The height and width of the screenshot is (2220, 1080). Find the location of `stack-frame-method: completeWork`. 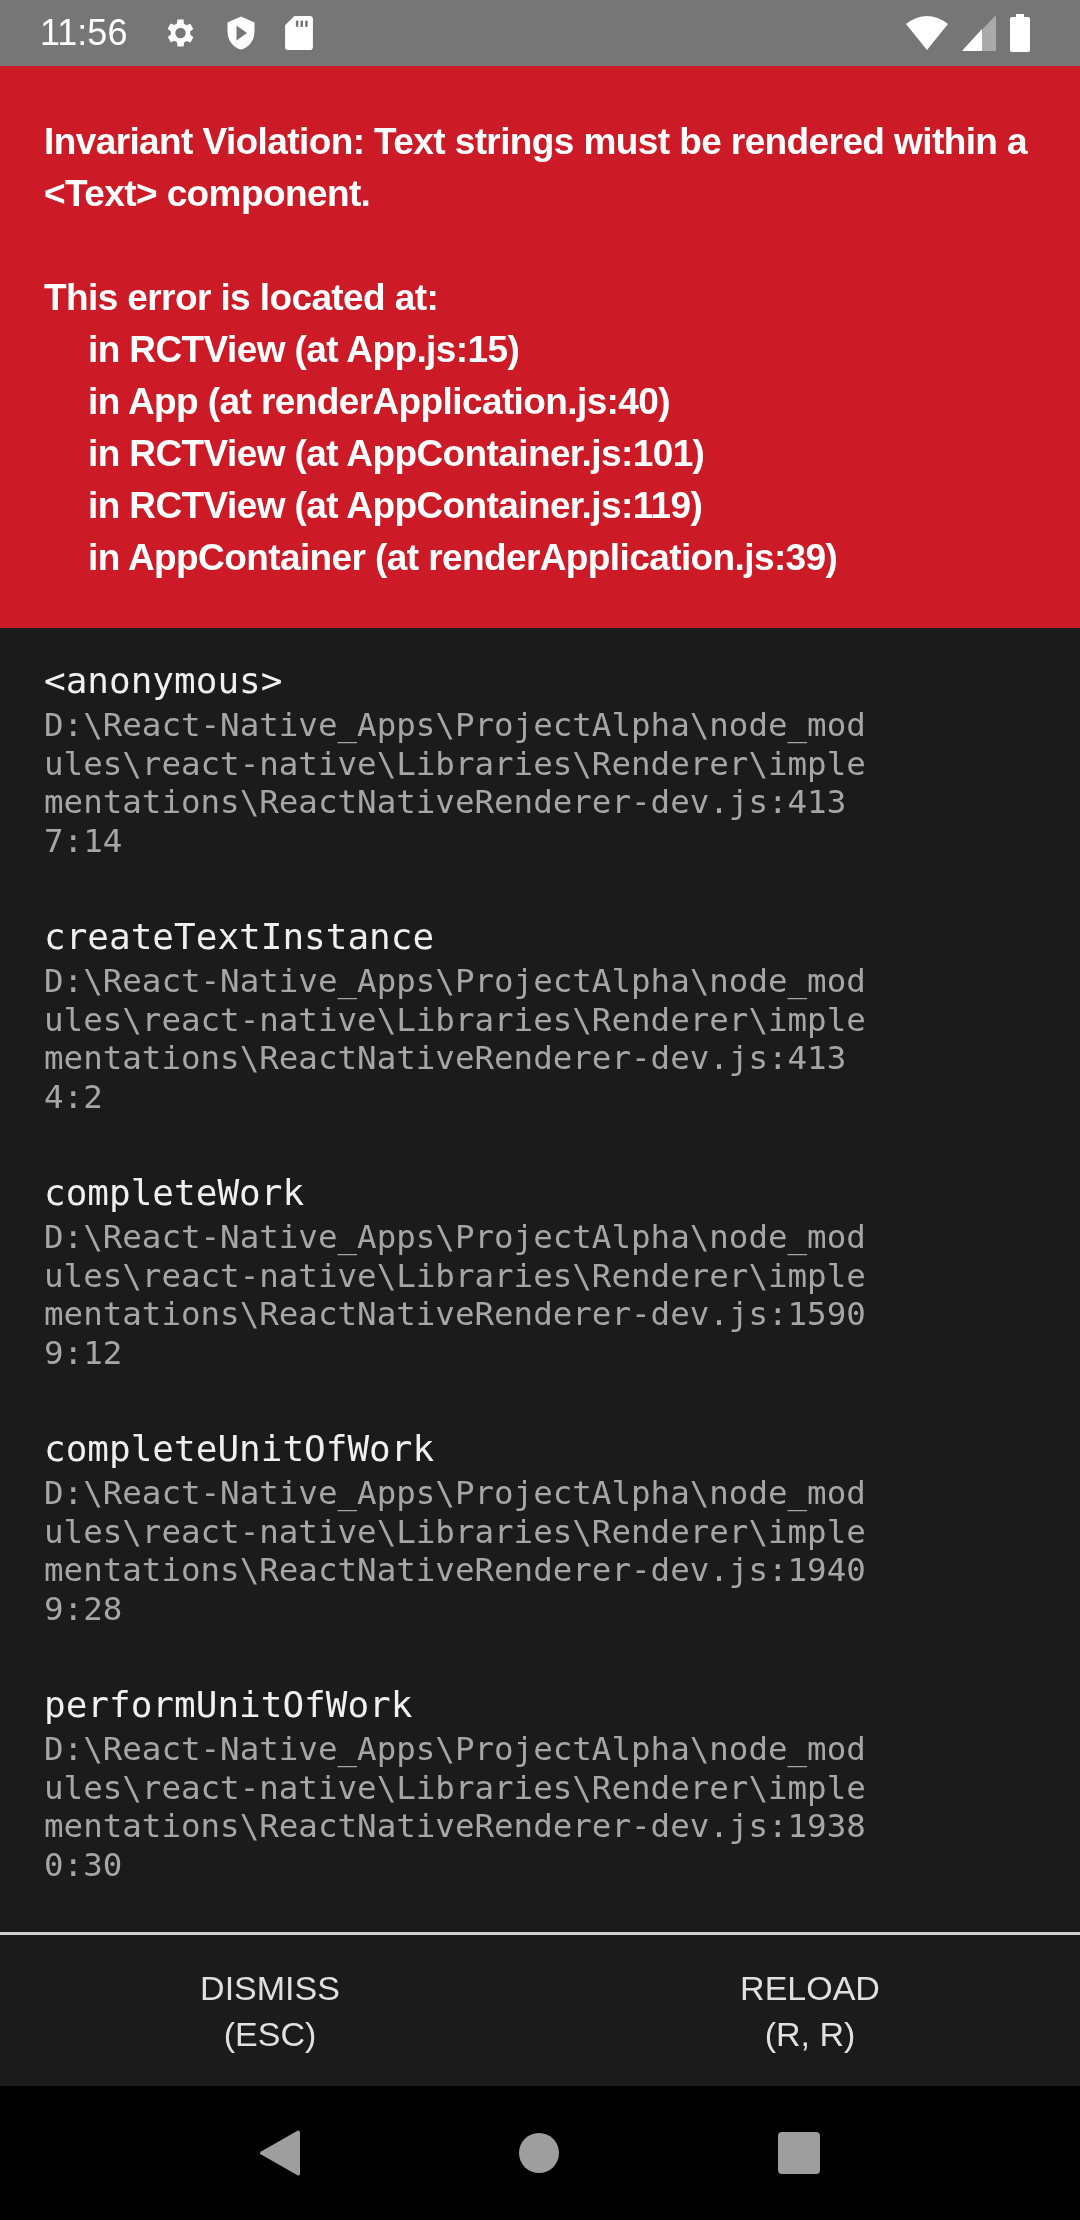

stack-frame-method: completeWork is located at coordinates (562, 1193).